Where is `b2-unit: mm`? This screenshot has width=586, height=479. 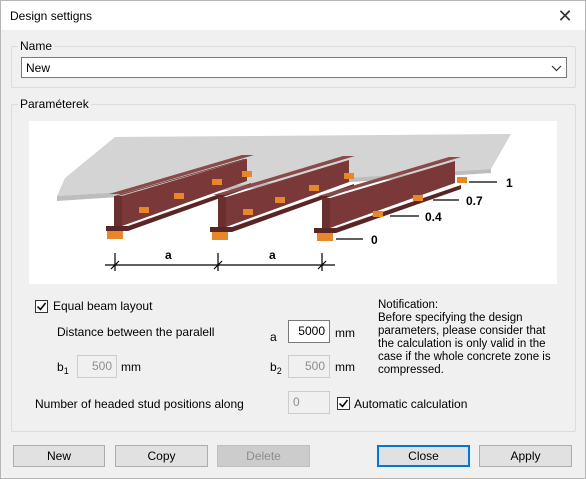 b2-unit: mm is located at coordinates (345, 367).